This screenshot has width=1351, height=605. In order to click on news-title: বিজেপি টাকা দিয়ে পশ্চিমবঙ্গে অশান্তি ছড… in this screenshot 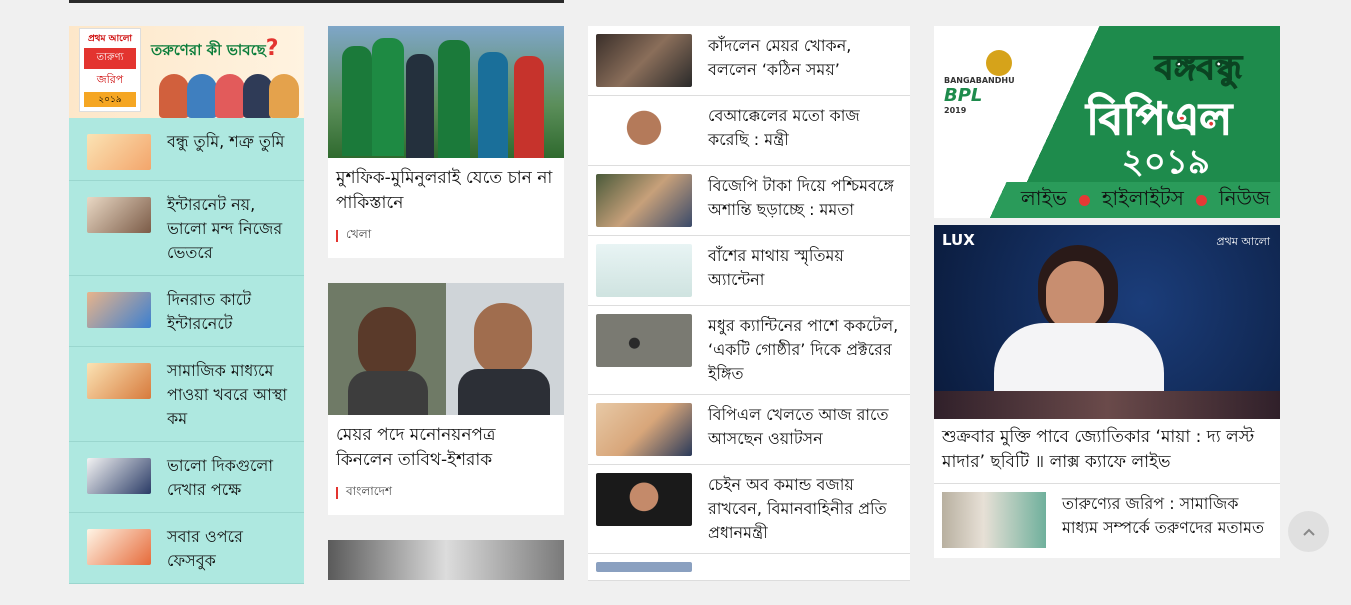, I will do `click(805, 200)`.